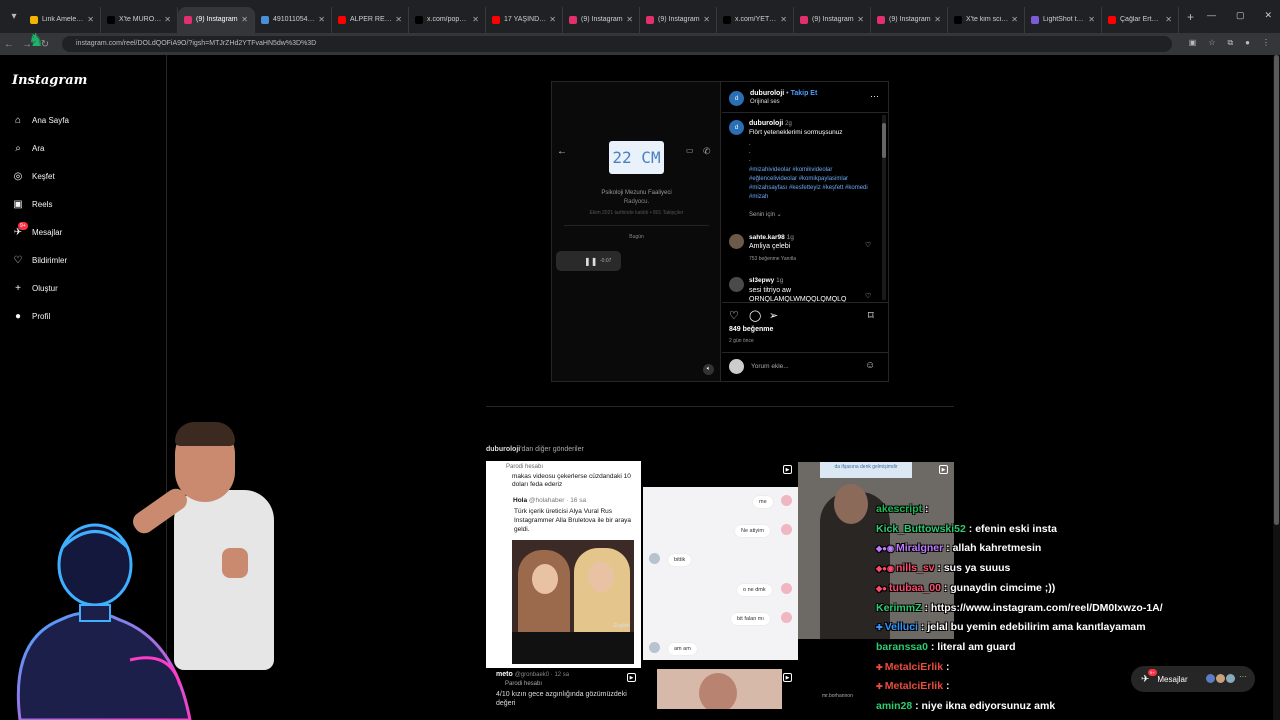  Describe the element at coordinates (921, 529) in the screenshot. I see `chat-username: Kick_Buttowski52` at that location.